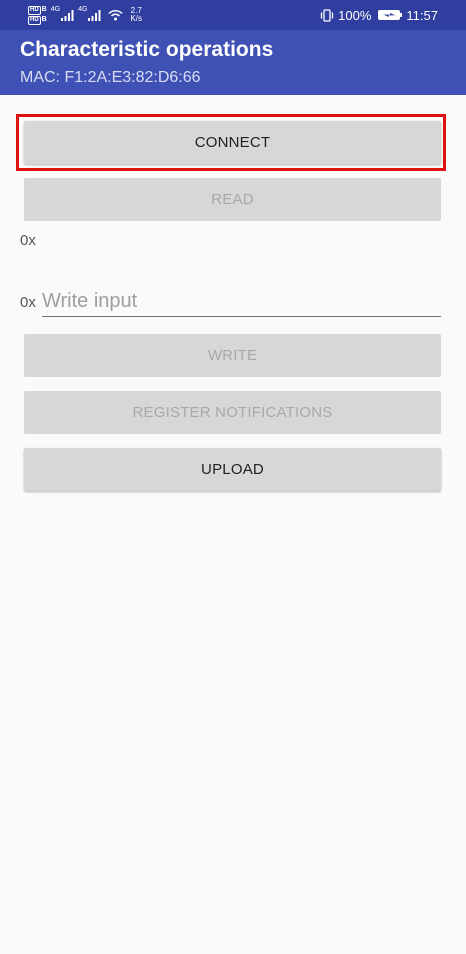 This screenshot has height=954, width=466. What do you see at coordinates (422, 15) in the screenshot?
I see `clock: 11:57` at bounding box center [422, 15].